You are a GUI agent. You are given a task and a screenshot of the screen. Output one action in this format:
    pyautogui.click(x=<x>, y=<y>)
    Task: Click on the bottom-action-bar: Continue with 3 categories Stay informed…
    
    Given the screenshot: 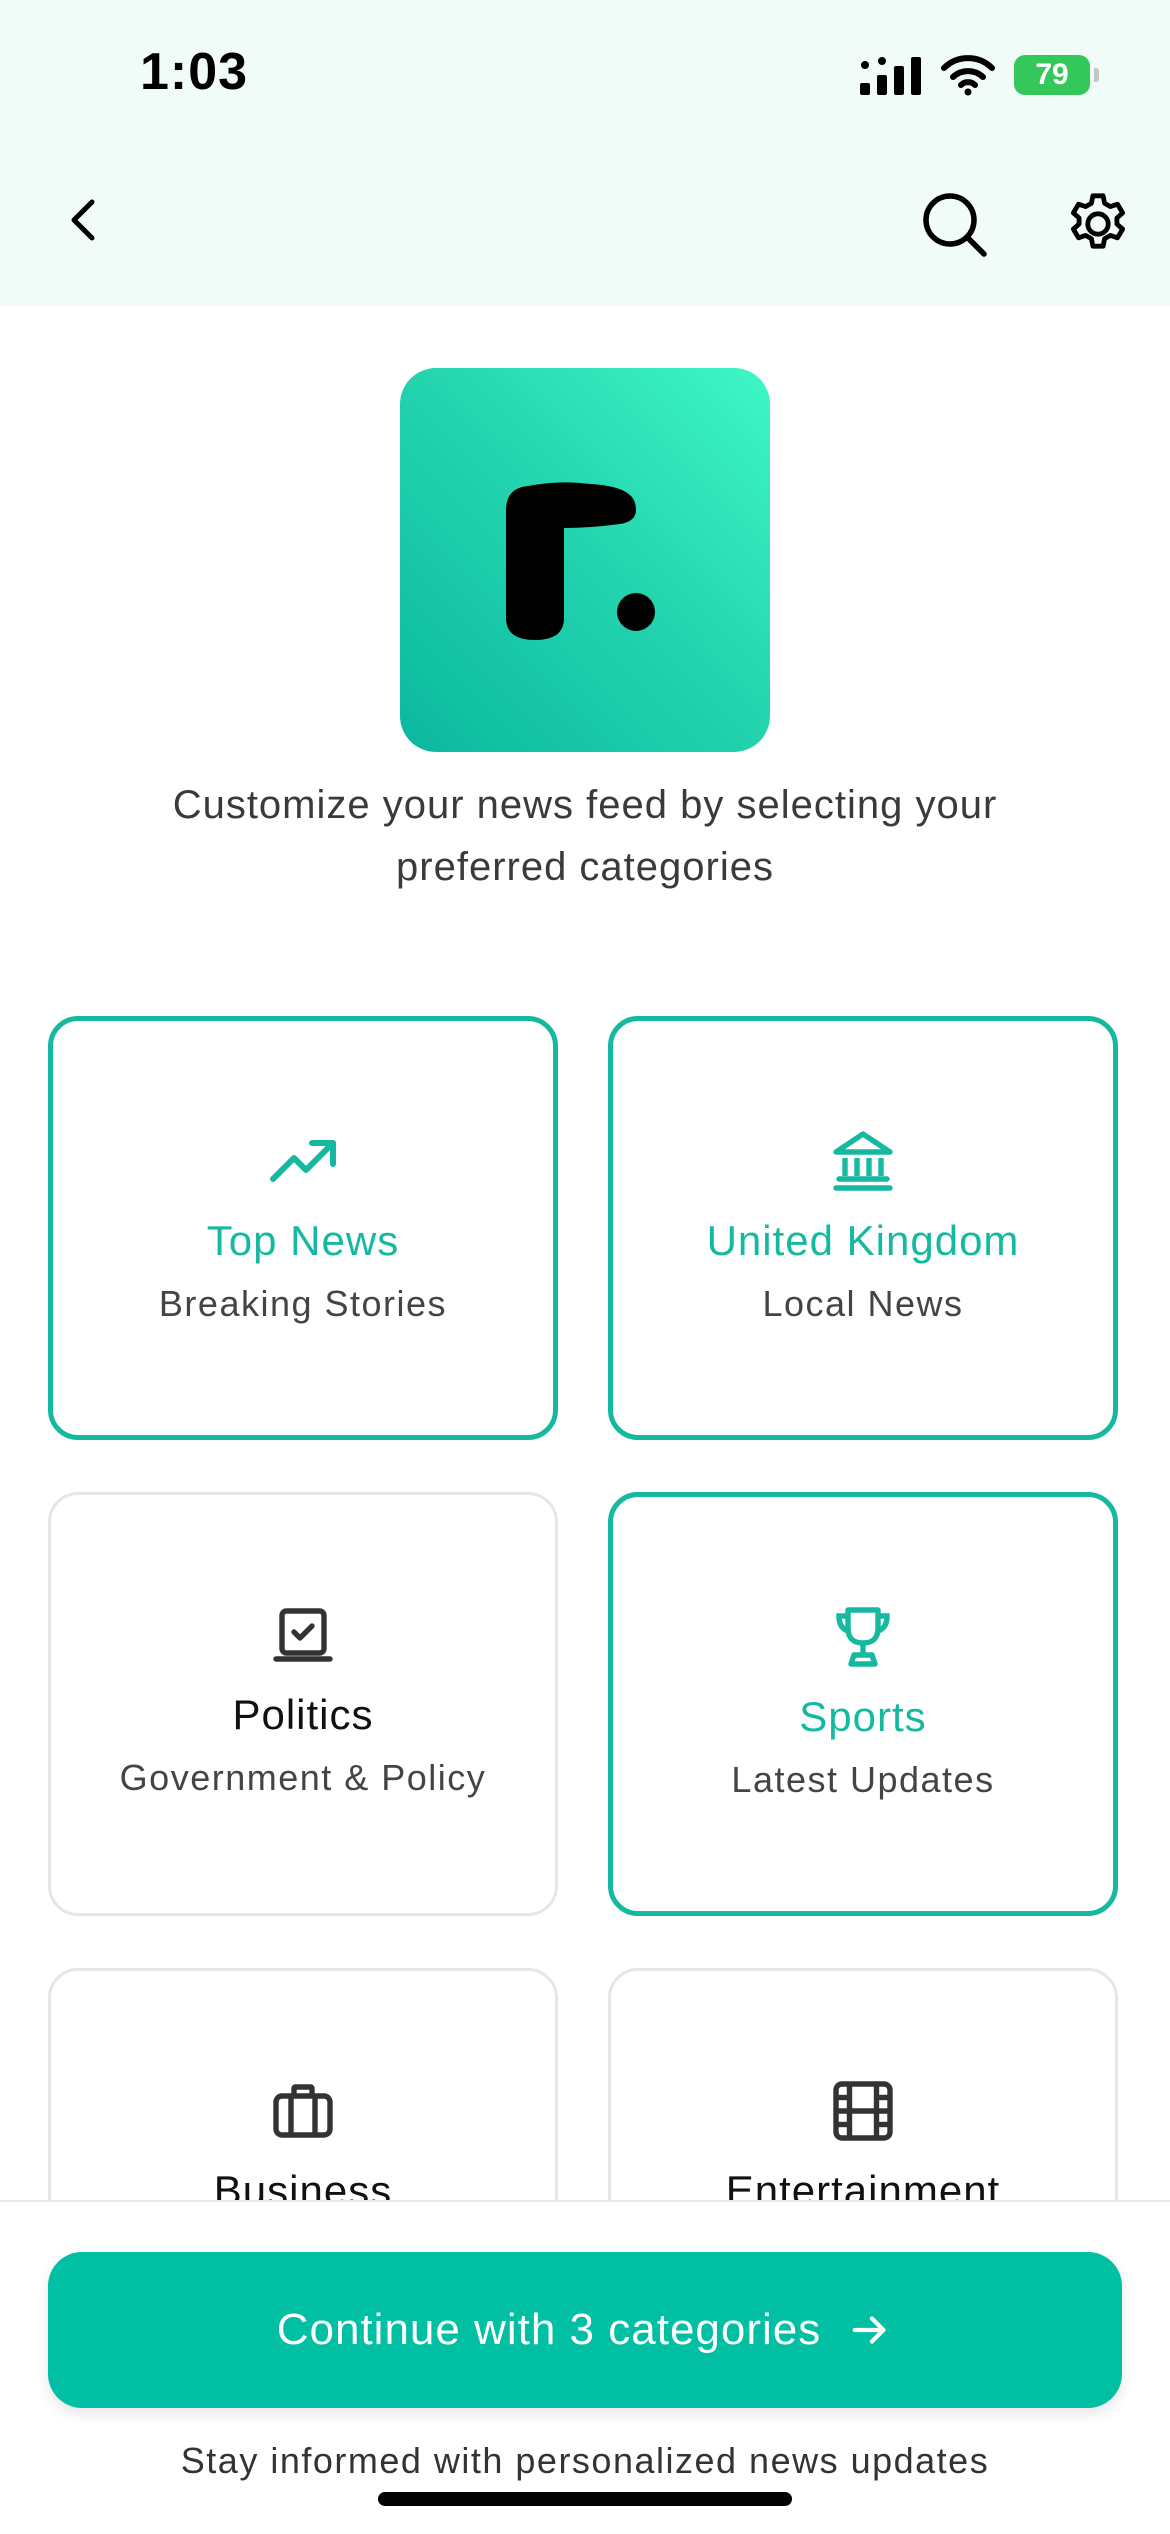 What is the action you would take?
    pyautogui.click(x=585, y=2367)
    